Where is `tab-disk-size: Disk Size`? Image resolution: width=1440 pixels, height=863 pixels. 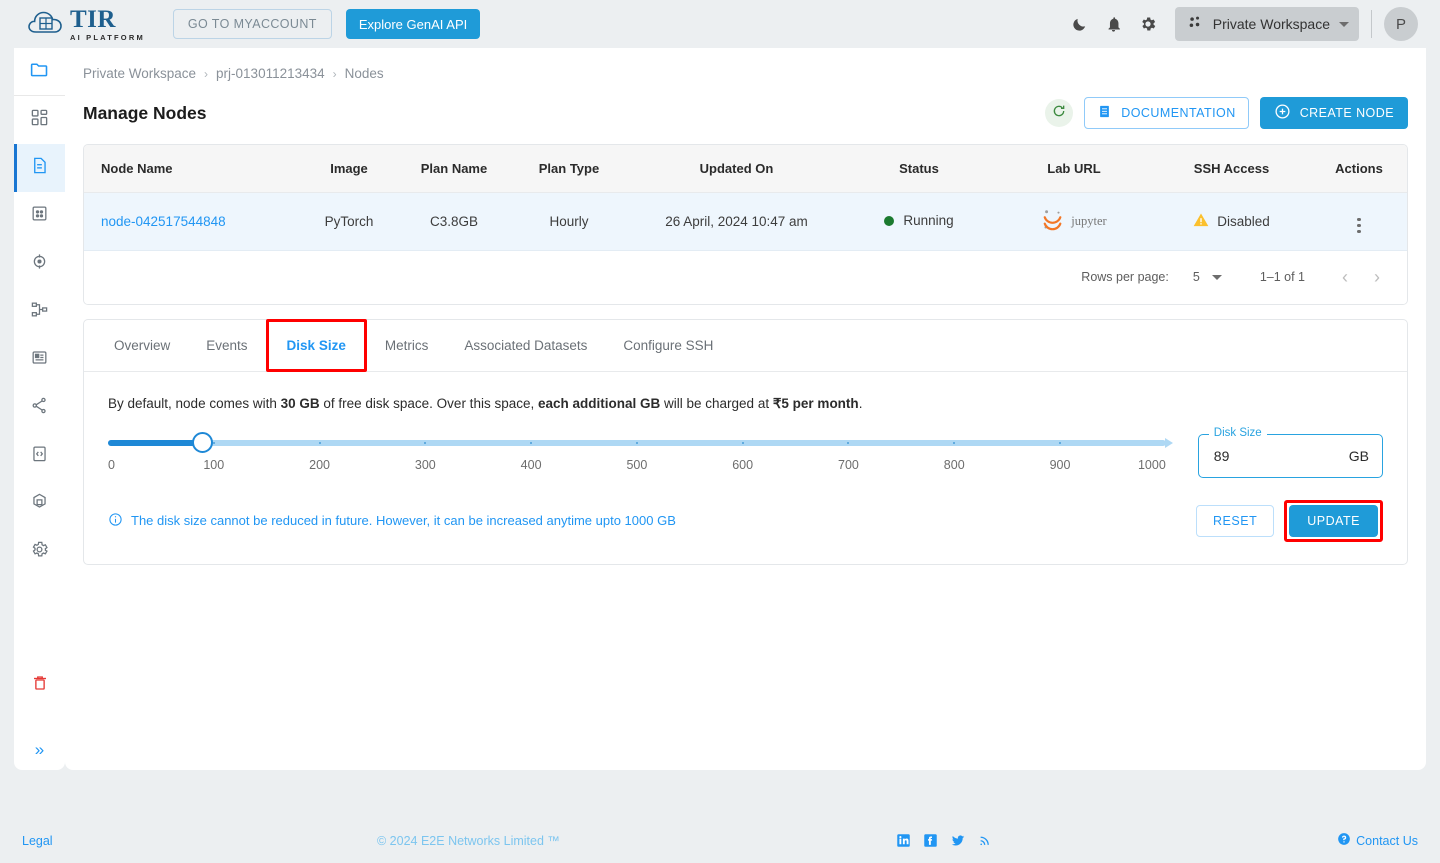 tab-disk-size: Disk Size is located at coordinates (316, 345).